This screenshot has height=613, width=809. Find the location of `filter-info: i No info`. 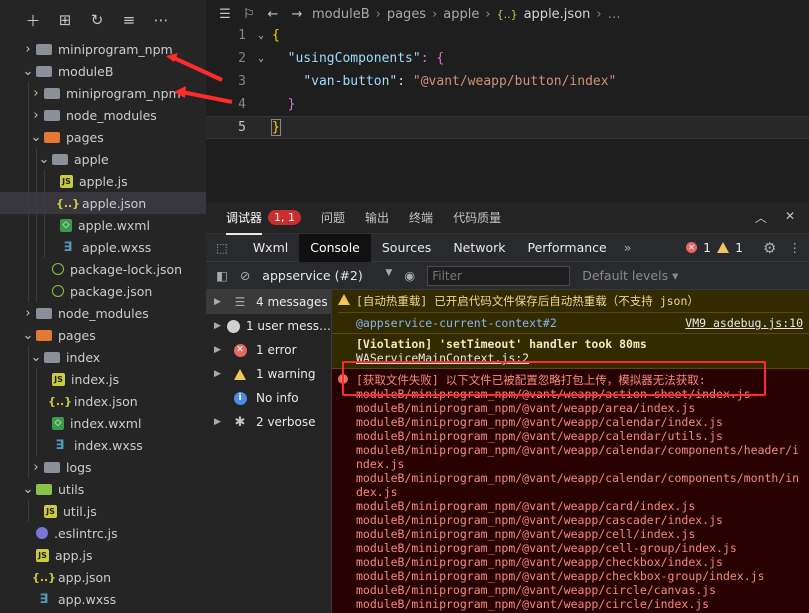

filter-info: i No info is located at coordinates (268, 398).